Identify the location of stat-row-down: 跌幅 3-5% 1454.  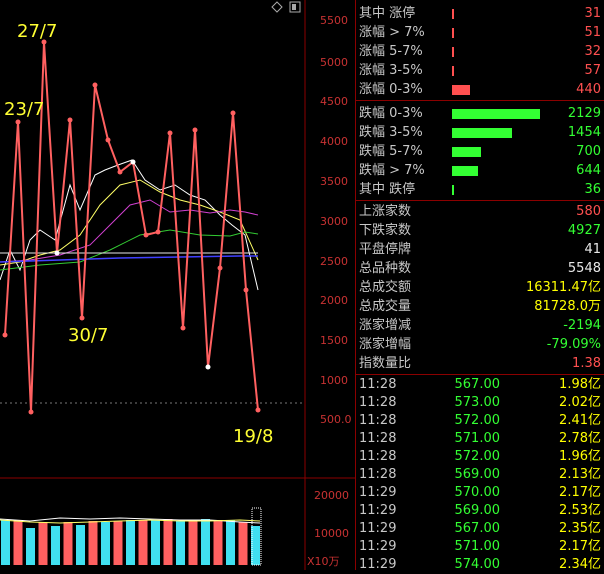
(480, 132).